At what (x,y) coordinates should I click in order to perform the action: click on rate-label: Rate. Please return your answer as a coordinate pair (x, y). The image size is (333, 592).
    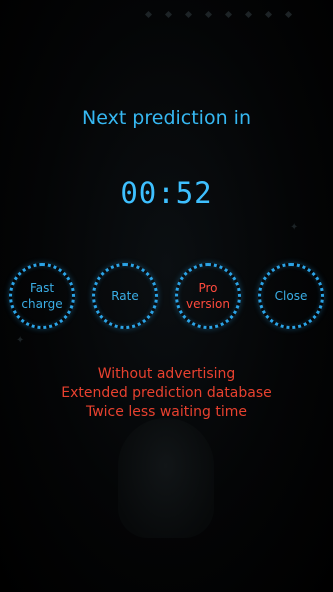
    Looking at the image, I should click on (125, 296).